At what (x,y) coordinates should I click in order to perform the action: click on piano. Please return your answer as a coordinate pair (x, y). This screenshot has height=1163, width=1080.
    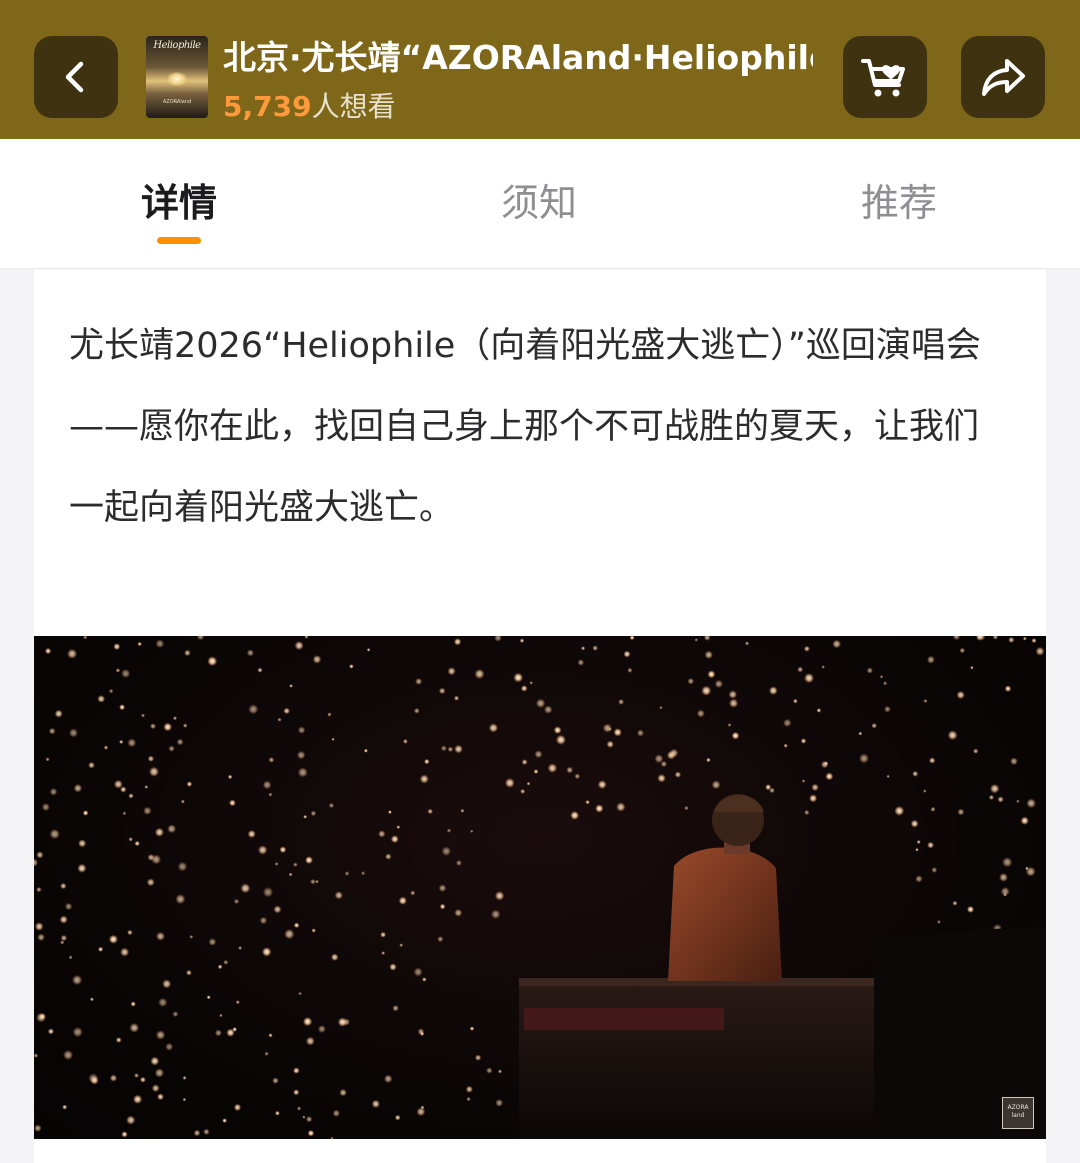
    Looking at the image, I should click on (782, 1032).